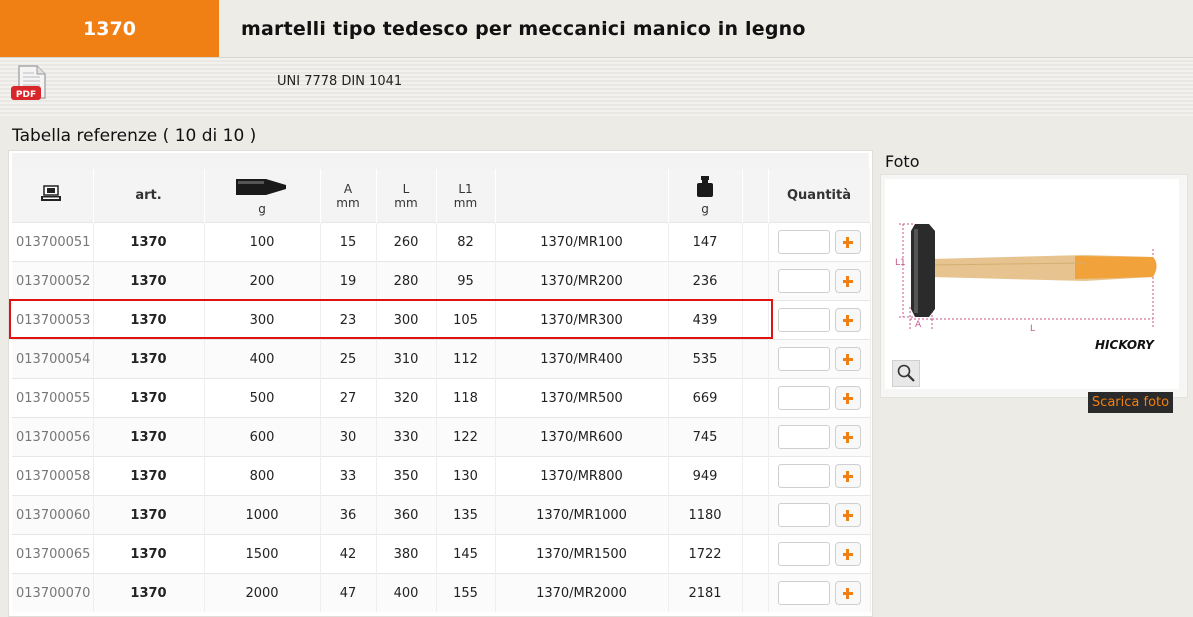 Image resolution: width=1193 pixels, height=617 pixels. I want to click on mass-unit: g, so click(705, 209).